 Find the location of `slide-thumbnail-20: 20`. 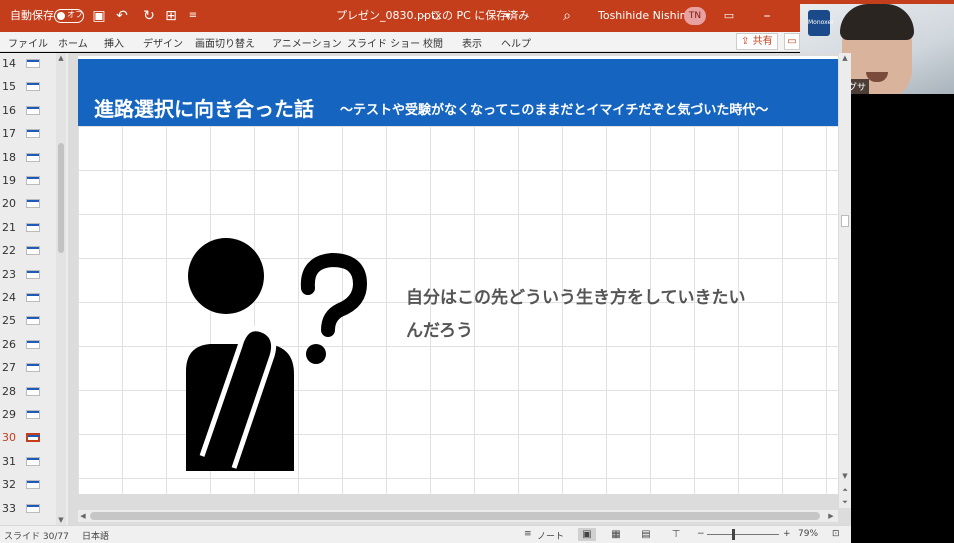

slide-thumbnail-20: 20 is located at coordinates (29, 205).